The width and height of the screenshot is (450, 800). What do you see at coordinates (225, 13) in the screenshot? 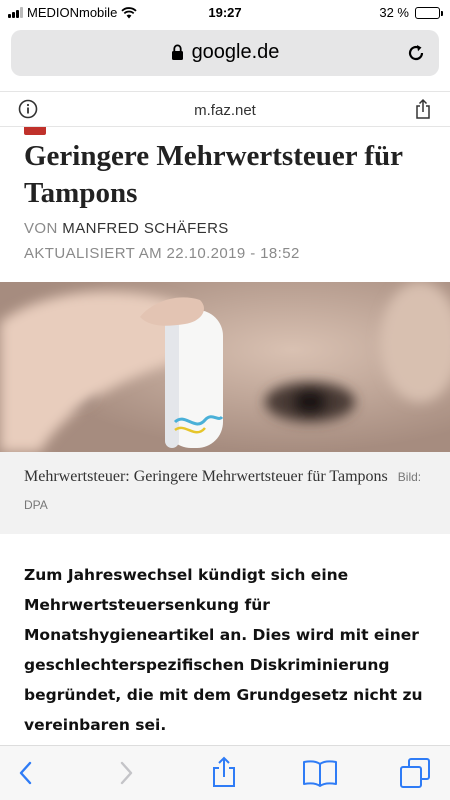
I see `status-bar: MEDIONmobile 19:27 32 %` at bounding box center [225, 13].